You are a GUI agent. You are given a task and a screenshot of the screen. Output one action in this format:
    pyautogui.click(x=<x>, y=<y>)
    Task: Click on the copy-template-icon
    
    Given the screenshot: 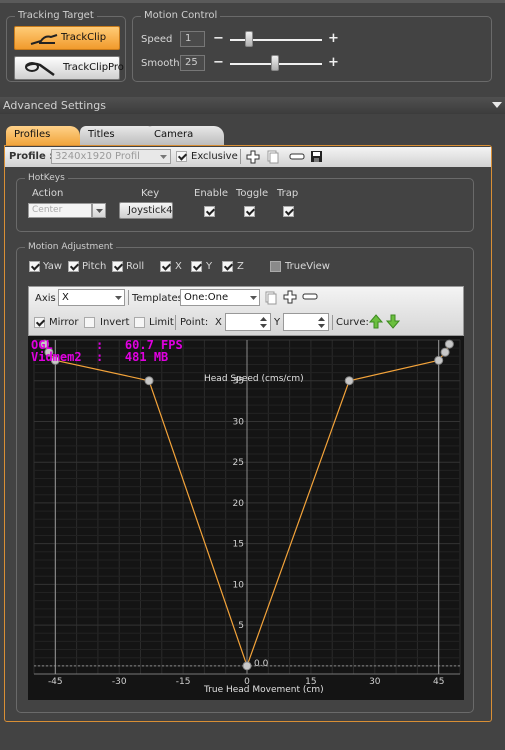 What is the action you would take?
    pyautogui.click(x=271, y=298)
    